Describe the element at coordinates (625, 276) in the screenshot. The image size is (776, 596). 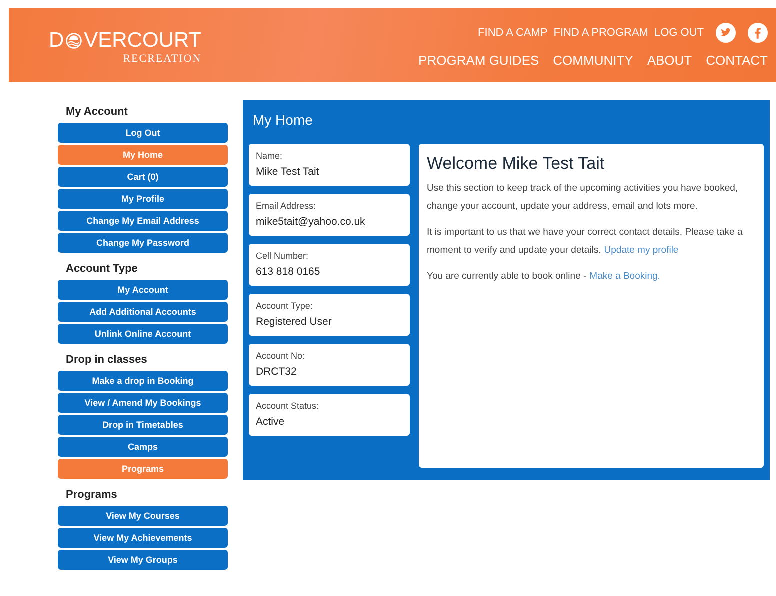
I see `text-link: Make a Booking.` at that location.